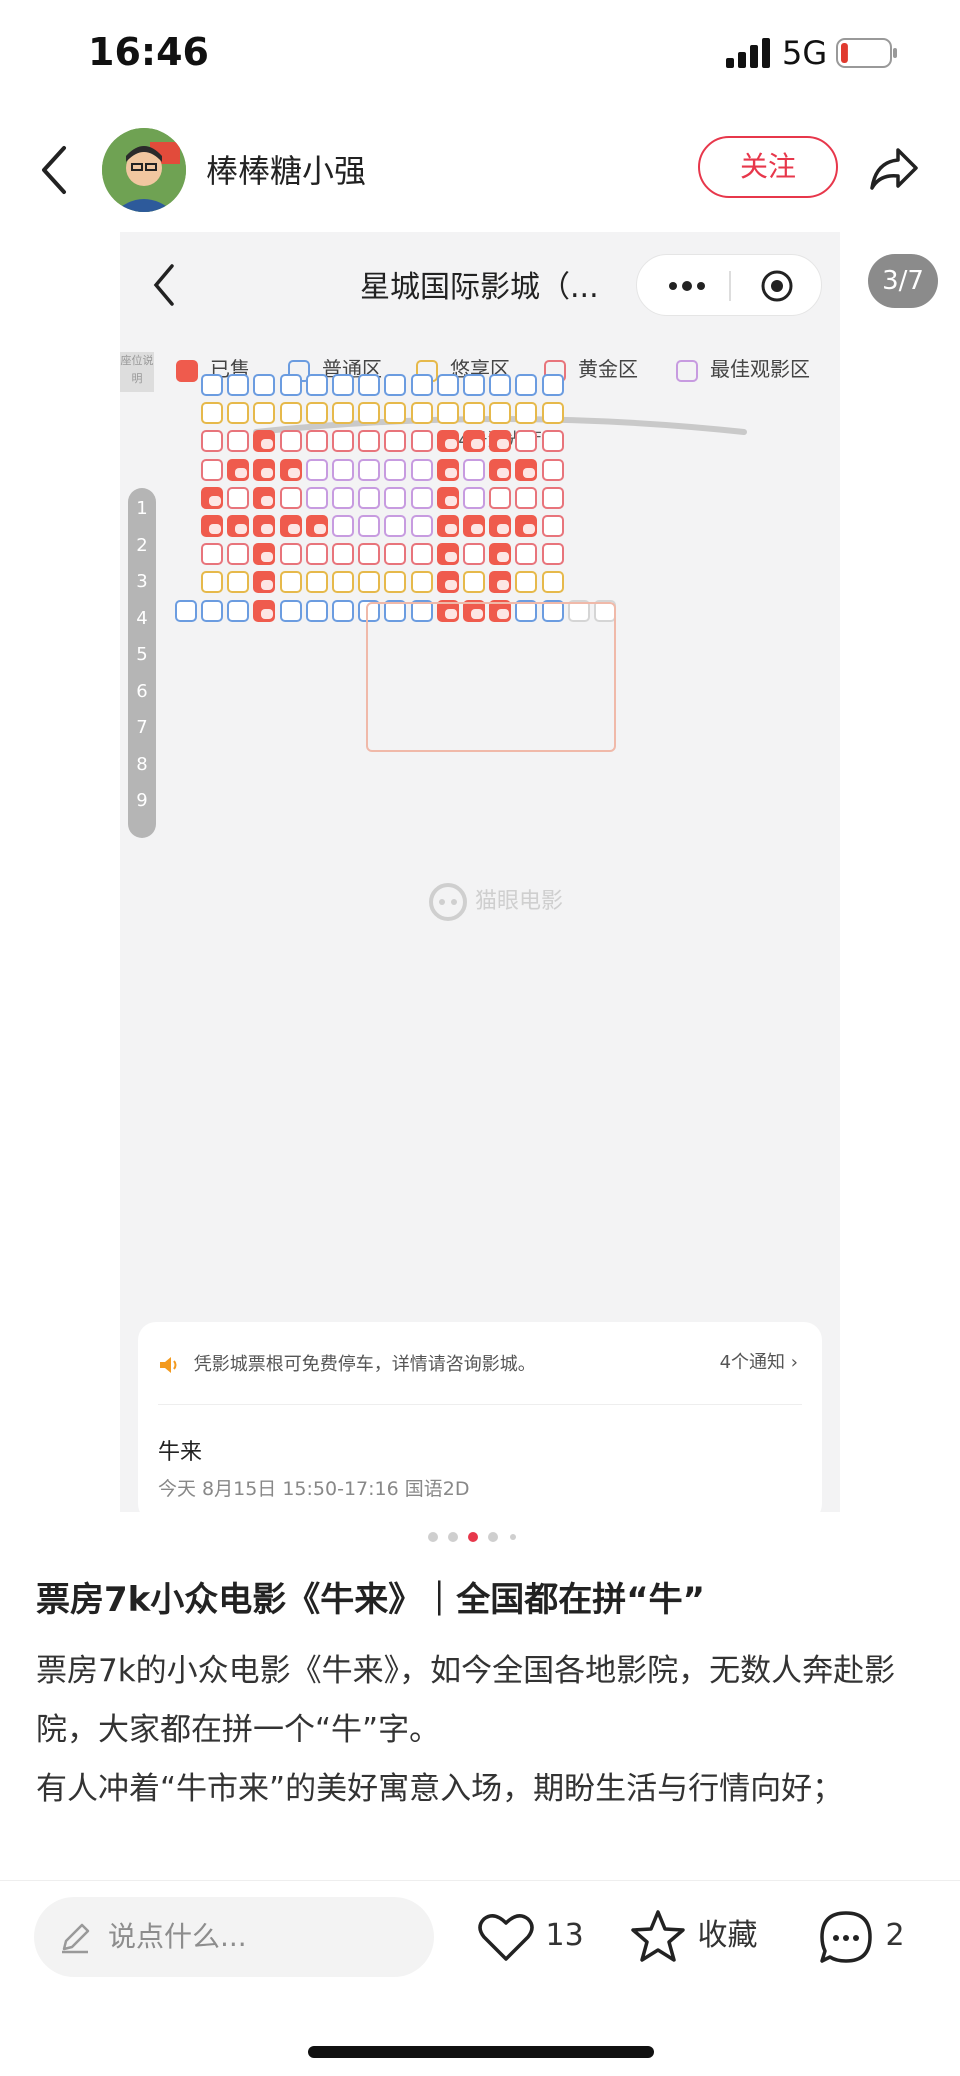 Image resolution: width=960 pixels, height=2076 pixels. I want to click on back-icon, so click(54, 170).